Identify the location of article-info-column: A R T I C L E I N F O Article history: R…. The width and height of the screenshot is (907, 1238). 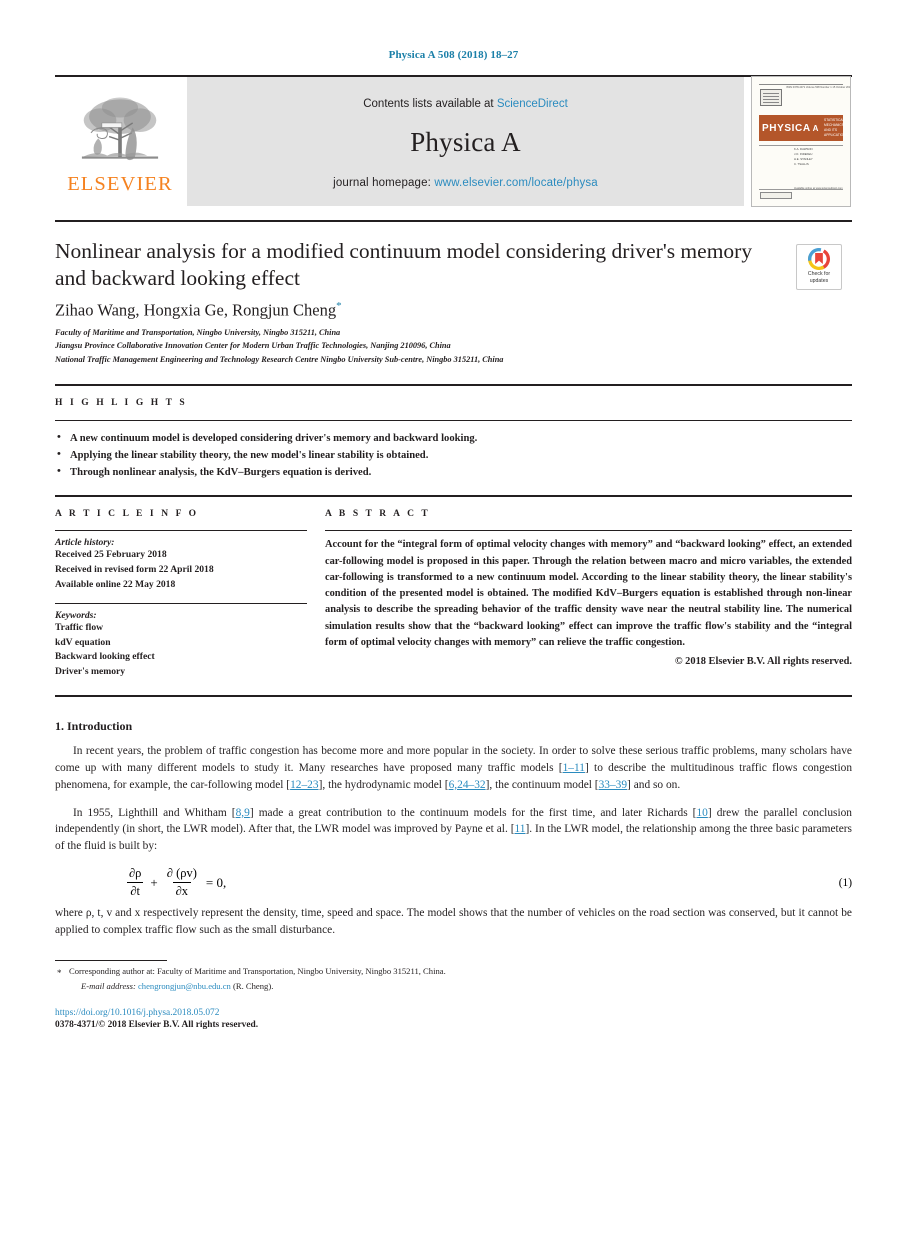
(190, 594).